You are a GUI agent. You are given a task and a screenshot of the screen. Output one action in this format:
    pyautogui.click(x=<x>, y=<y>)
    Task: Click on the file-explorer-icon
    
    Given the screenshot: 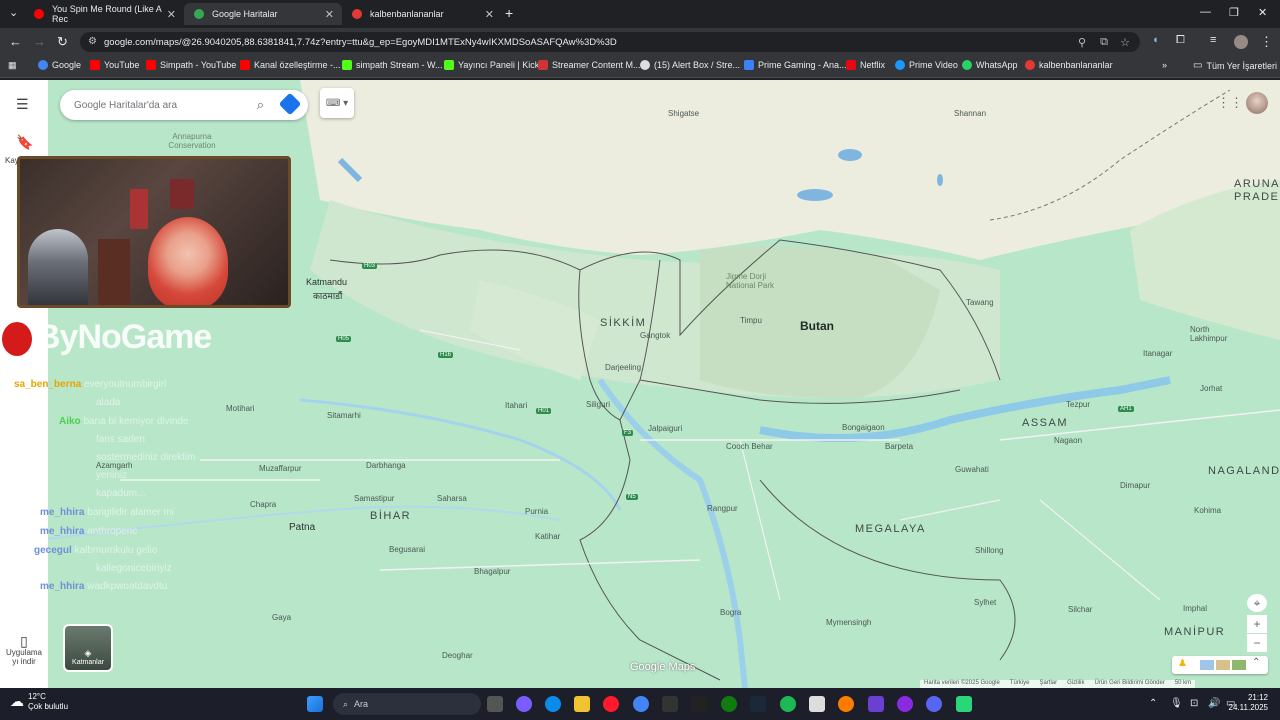 What is the action you would take?
    pyautogui.click(x=582, y=704)
    